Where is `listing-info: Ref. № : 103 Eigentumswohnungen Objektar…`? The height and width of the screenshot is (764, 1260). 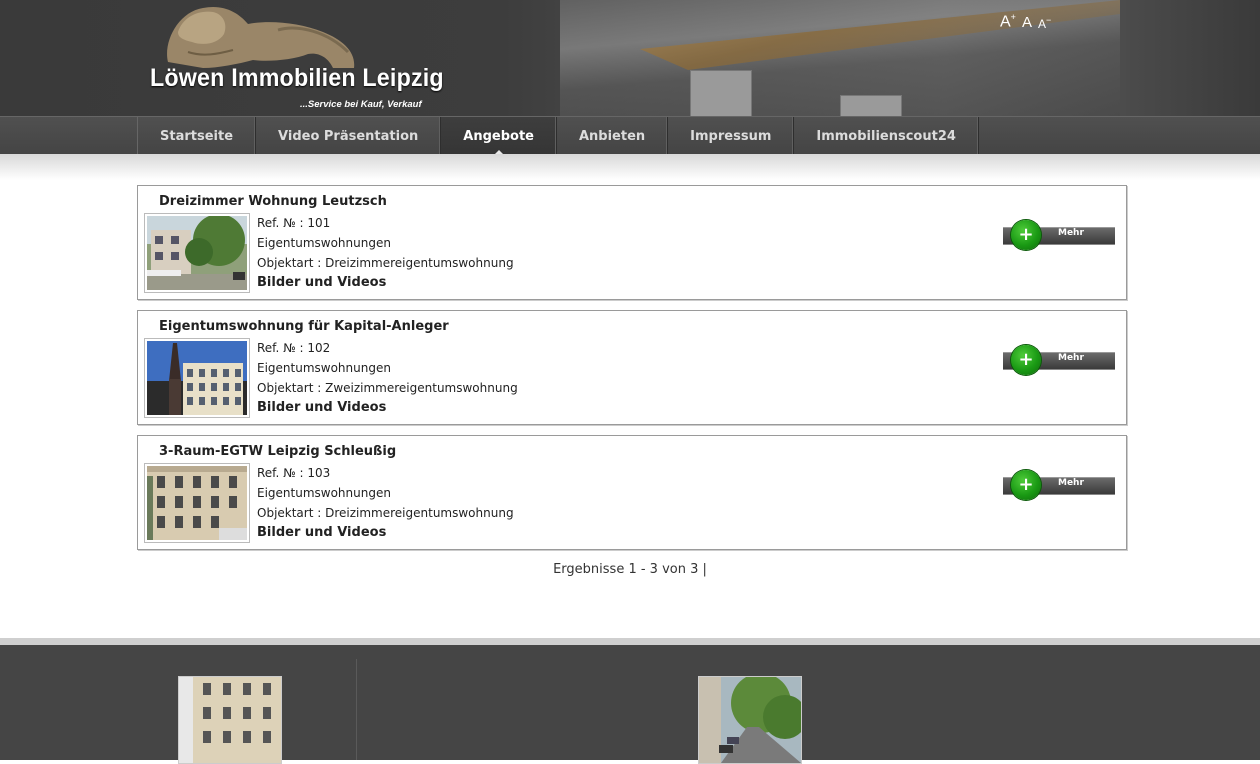
listing-info: Ref. № : 103 Eigentumswohnungen Objektar… is located at coordinates (385, 503).